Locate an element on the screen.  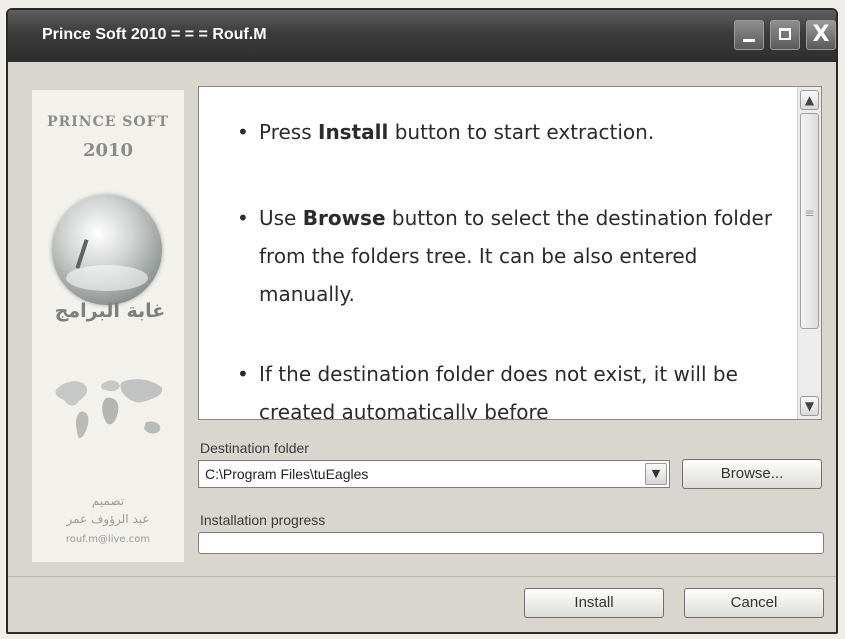
instructions-scrollbar: ▲ ▼ is located at coordinates (809, 253).